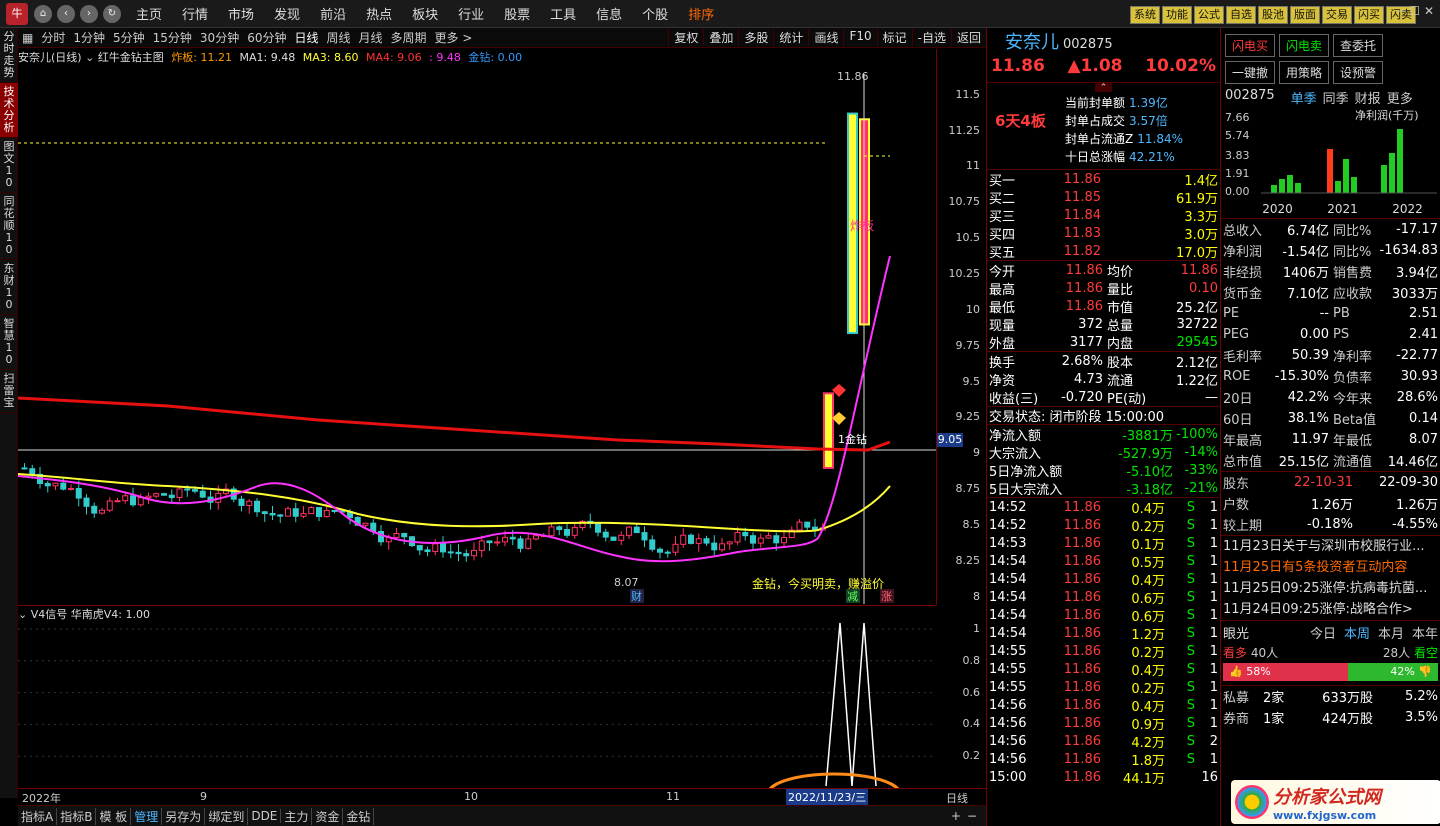 Image resolution: width=1440 pixels, height=826 pixels. What do you see at coordinates (1250, 72) in the screenshot?
I see `trade-button: 一键撤` at bounding box center [1250, 72].